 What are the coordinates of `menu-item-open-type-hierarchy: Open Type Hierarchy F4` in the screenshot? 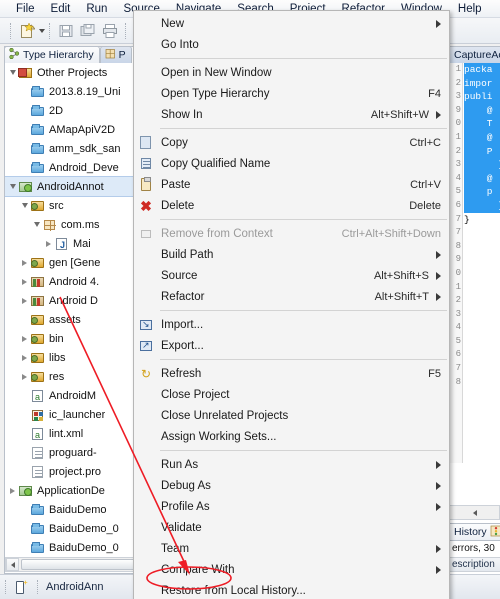 It's located at (291, 93).